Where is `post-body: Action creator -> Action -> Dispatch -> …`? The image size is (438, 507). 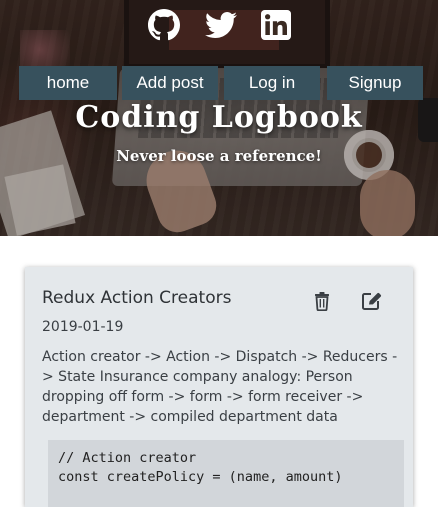
post-body: Action creator -> Action -> Dispatch -> … is located at coordinates (220, 387).